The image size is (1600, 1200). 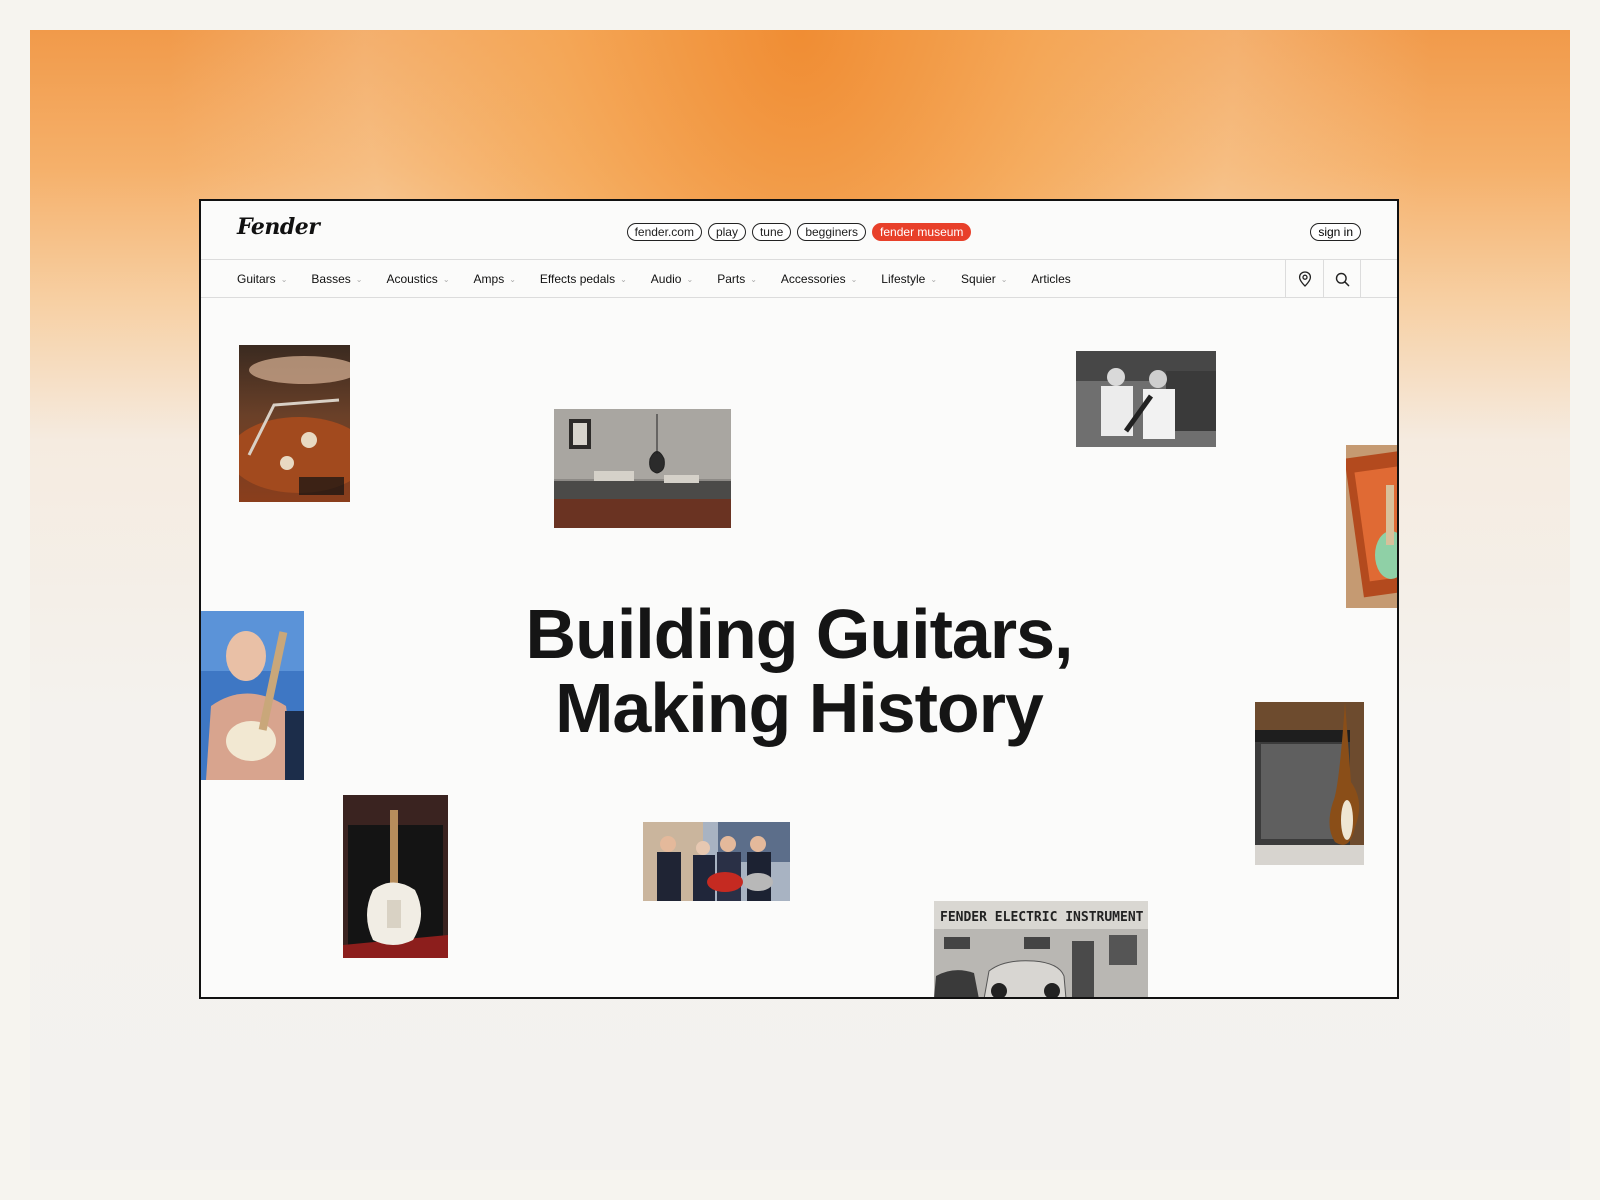 I want to click on photo-guitar-case, so click(x=1371, y=526).